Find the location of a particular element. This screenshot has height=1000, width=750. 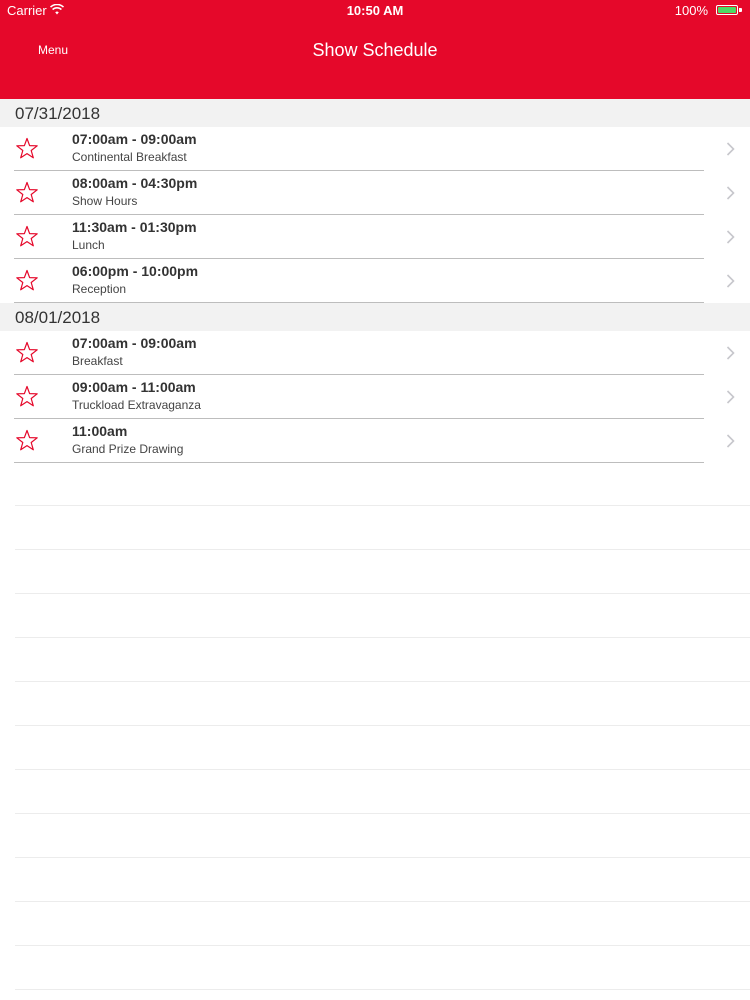

event-title: Truckload Extravaganza is located at coordinates (136, 405).